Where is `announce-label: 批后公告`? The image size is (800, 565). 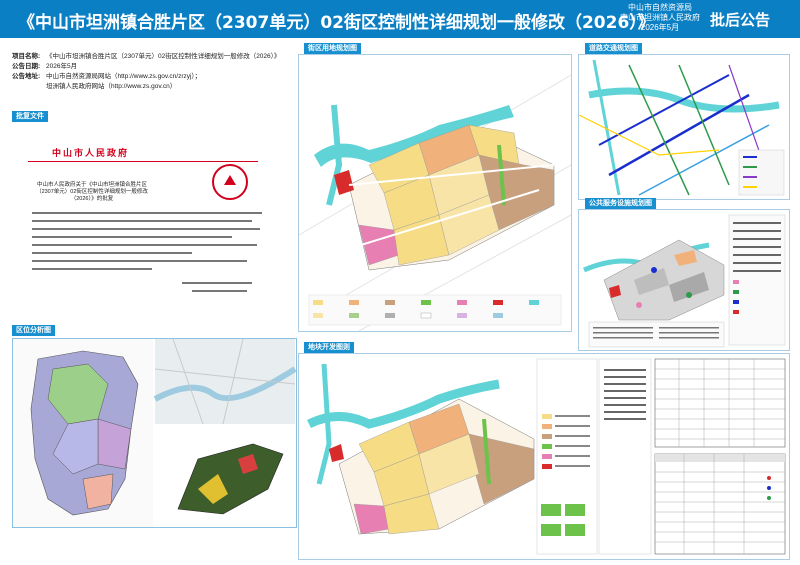
announce-label: 批后公告 is located at coordinates (740, 20).